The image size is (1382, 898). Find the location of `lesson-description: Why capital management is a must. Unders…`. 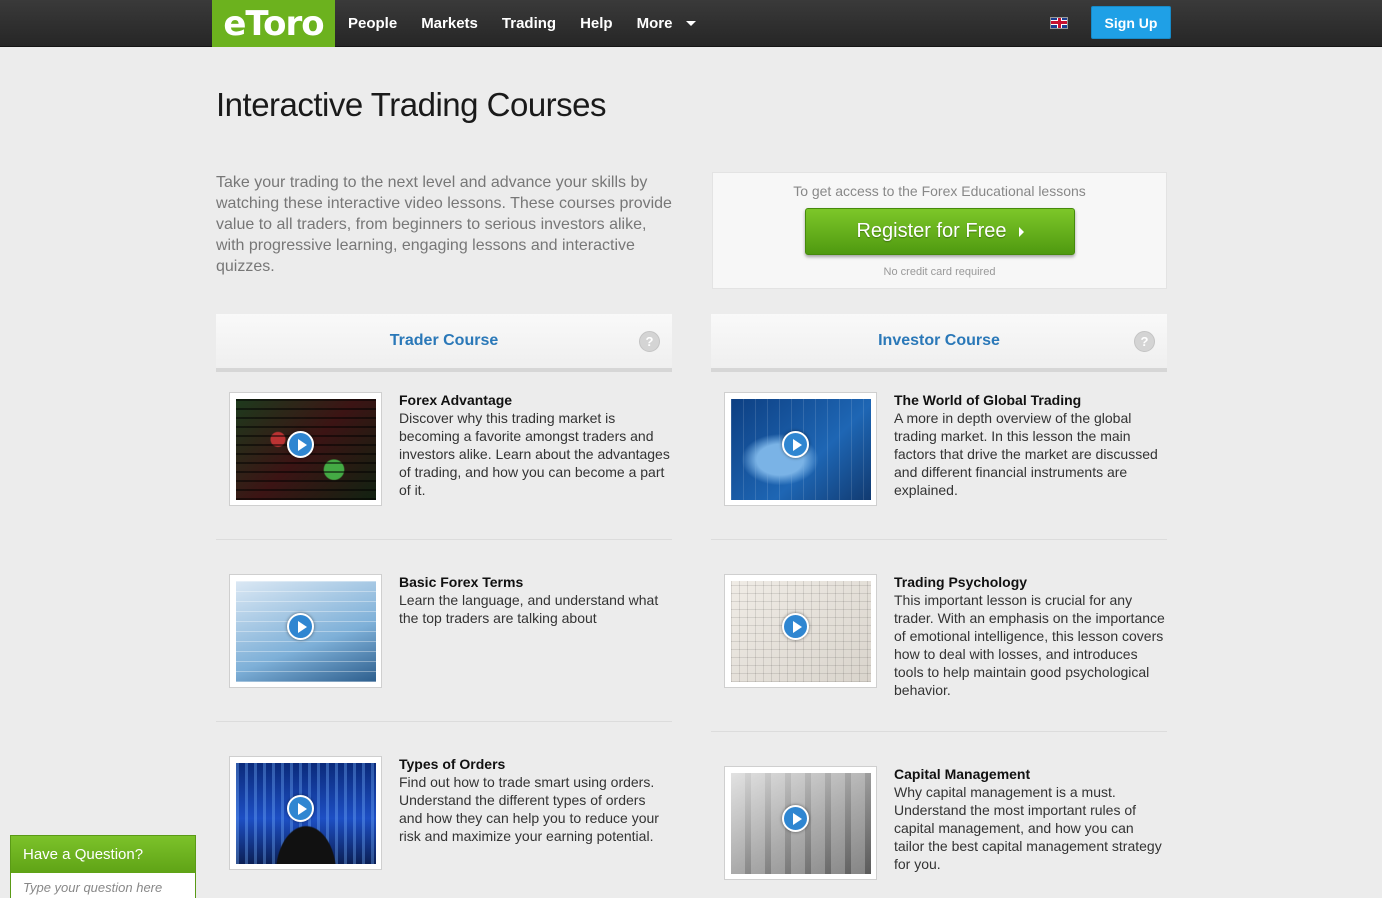

lesson-description: Why capital management is a must. Unders… is located at coordinates (1028, 828).